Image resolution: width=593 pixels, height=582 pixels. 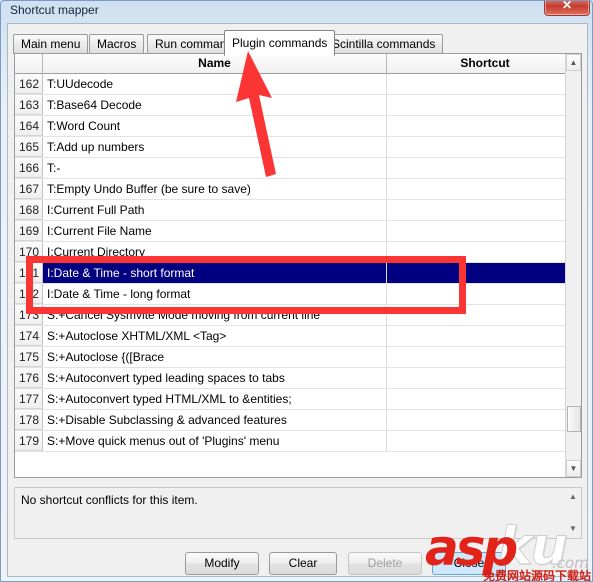 What do you see at coordinates (29, 378) in the screenshot?
I see `row-index: 176` at bounding box center [29, 378].